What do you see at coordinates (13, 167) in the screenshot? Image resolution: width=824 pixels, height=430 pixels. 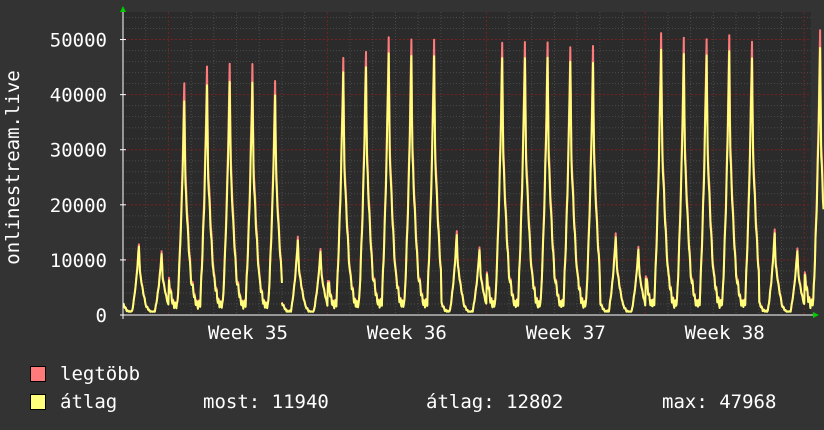 I see `y-axis-label: onlinestream.live` at bounding box center [13, 167].